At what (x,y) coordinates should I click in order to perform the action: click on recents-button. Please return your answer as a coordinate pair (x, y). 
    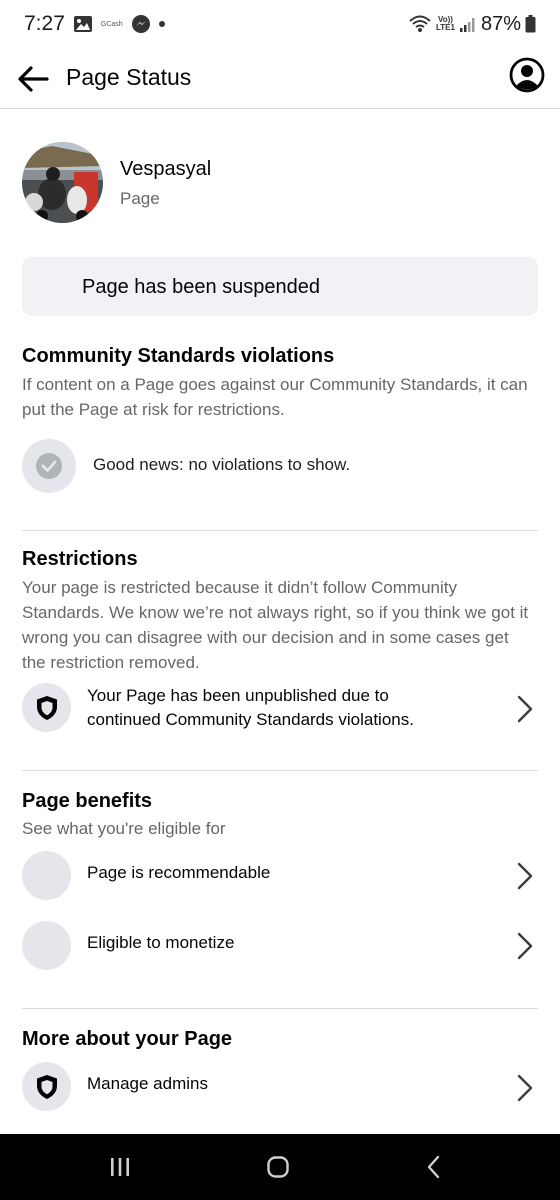
    Looking at the image, I should click on (120, 1167).